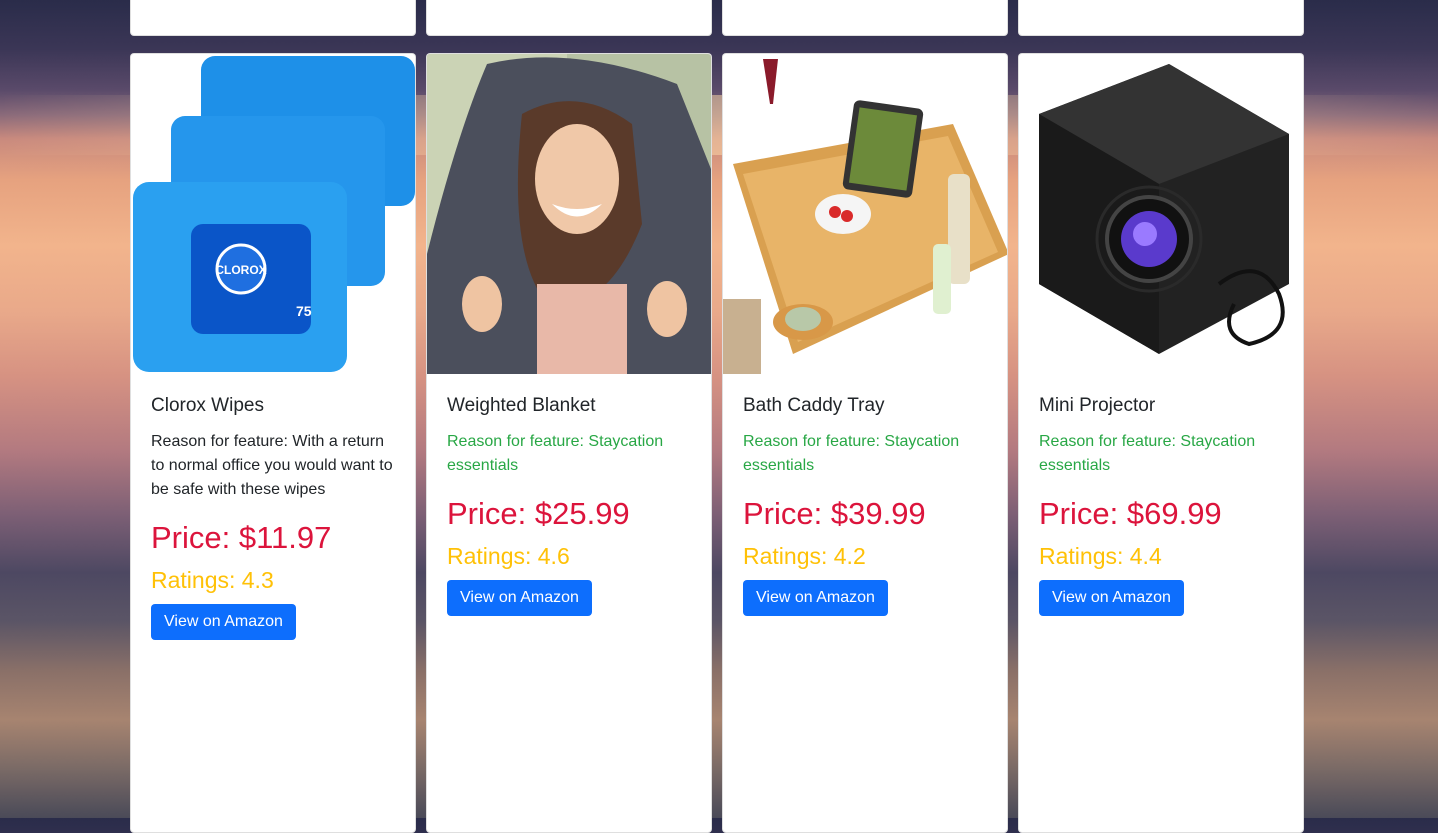  I want to click on wipes-count-label: 75, so click(304, 311).